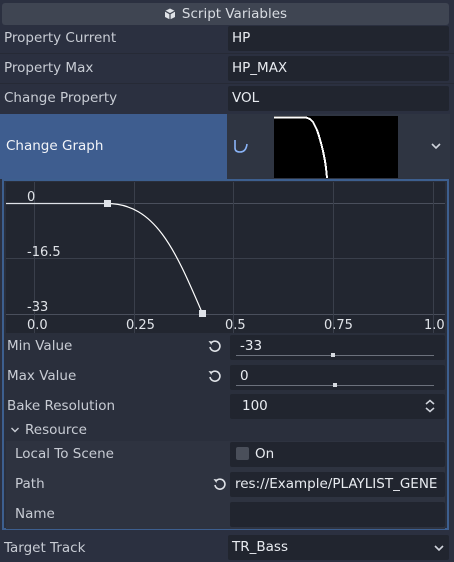 Image resolution: width=454 pixels, height=562 pixels. Describe the element at coordinates (338, 547) in the screenshot. I see `target-track-dropdown: TR_Bass` at that location.